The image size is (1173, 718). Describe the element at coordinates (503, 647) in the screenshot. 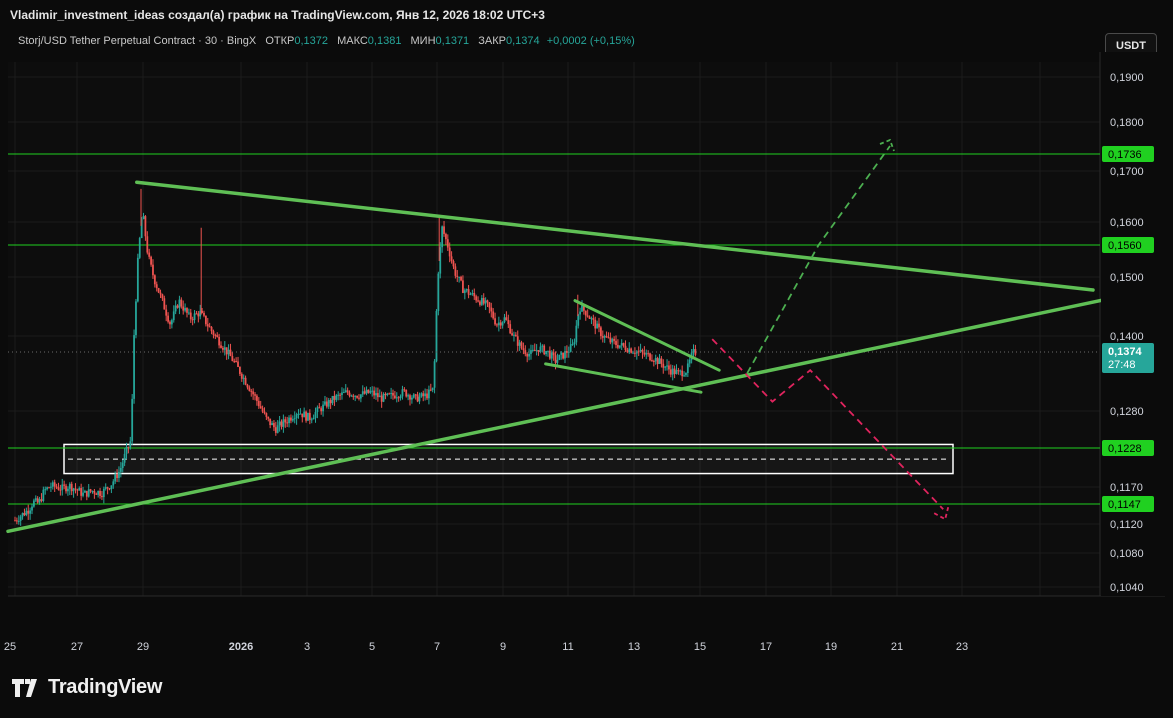

I see `time-tick-label: 9` at that location.